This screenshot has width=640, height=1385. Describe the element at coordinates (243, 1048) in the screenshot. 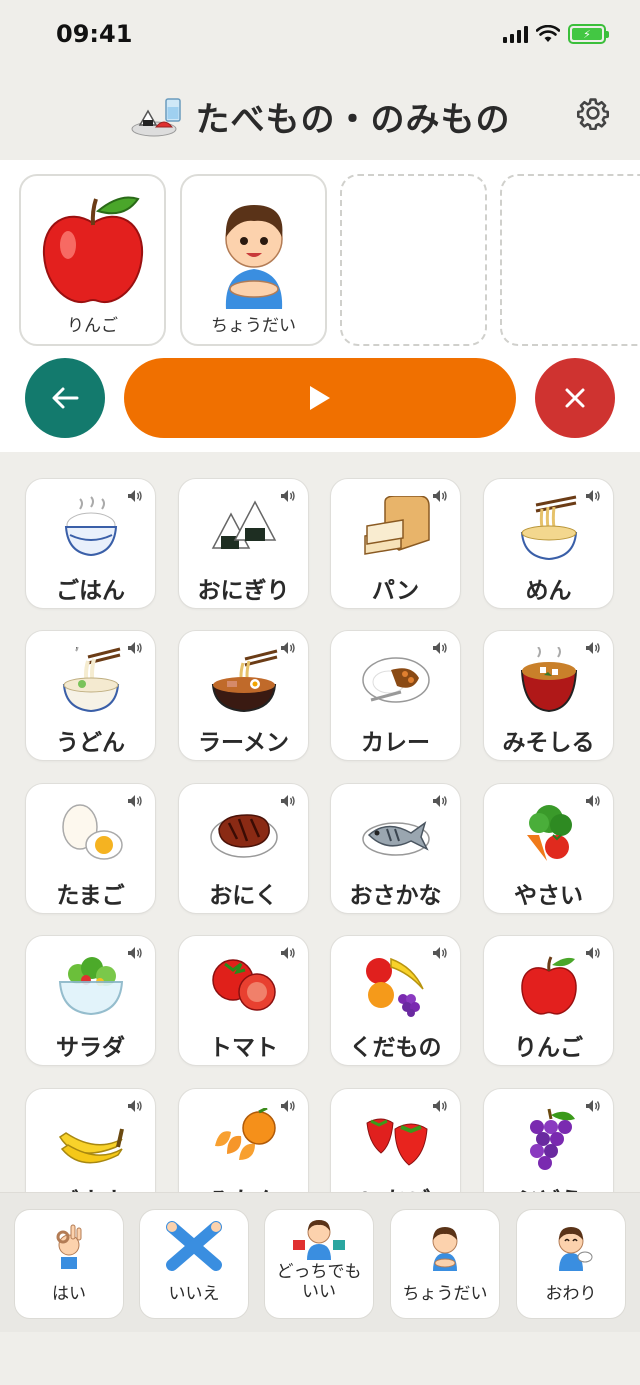

I see `symbol-card-label: トマト` at that location.